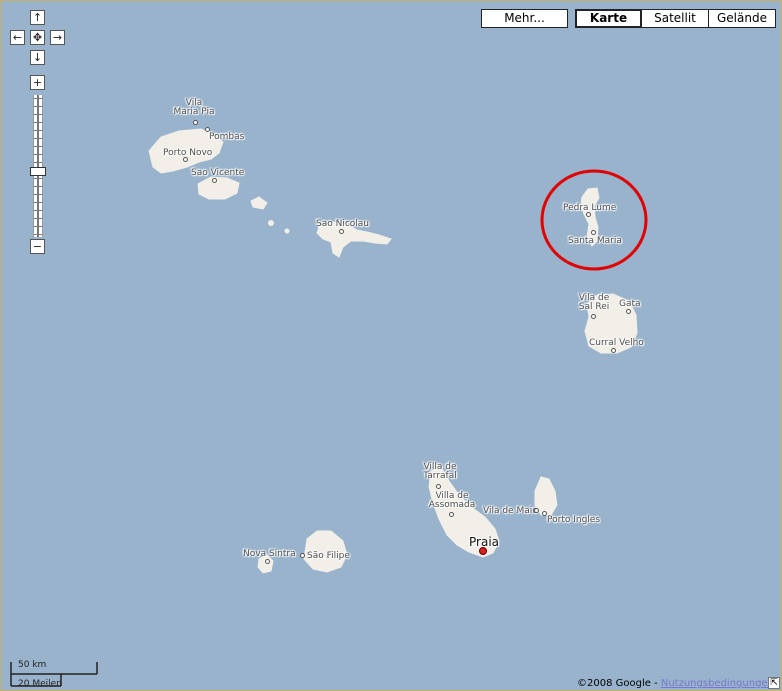 The image size is (782, 691). Describe the element at coordinates (510, 511) in the screenshot. I see `label-vila-de-maio: Vila de Maio` at that location.